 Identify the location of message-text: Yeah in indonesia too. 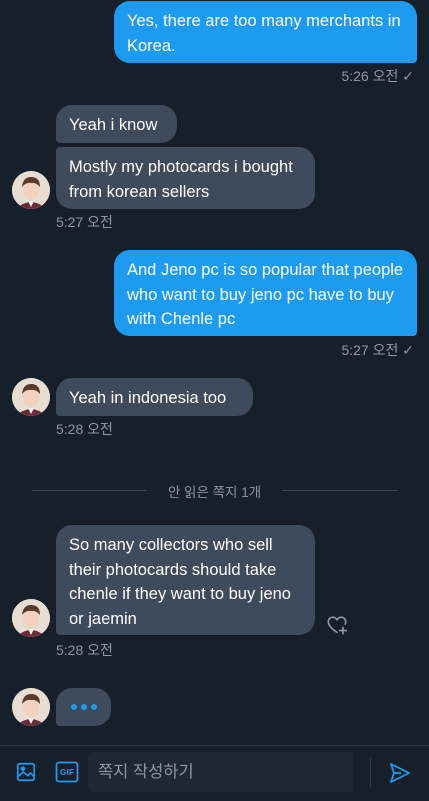
(148, 398).